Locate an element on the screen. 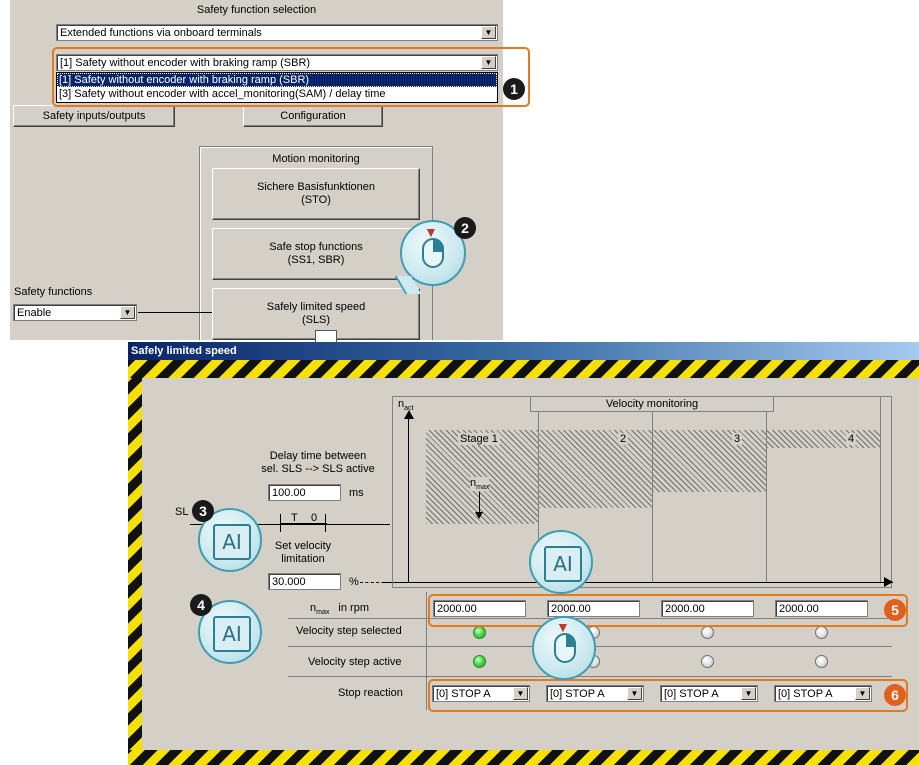  input-bubble-5: AI is located at coordinates (561, 562).